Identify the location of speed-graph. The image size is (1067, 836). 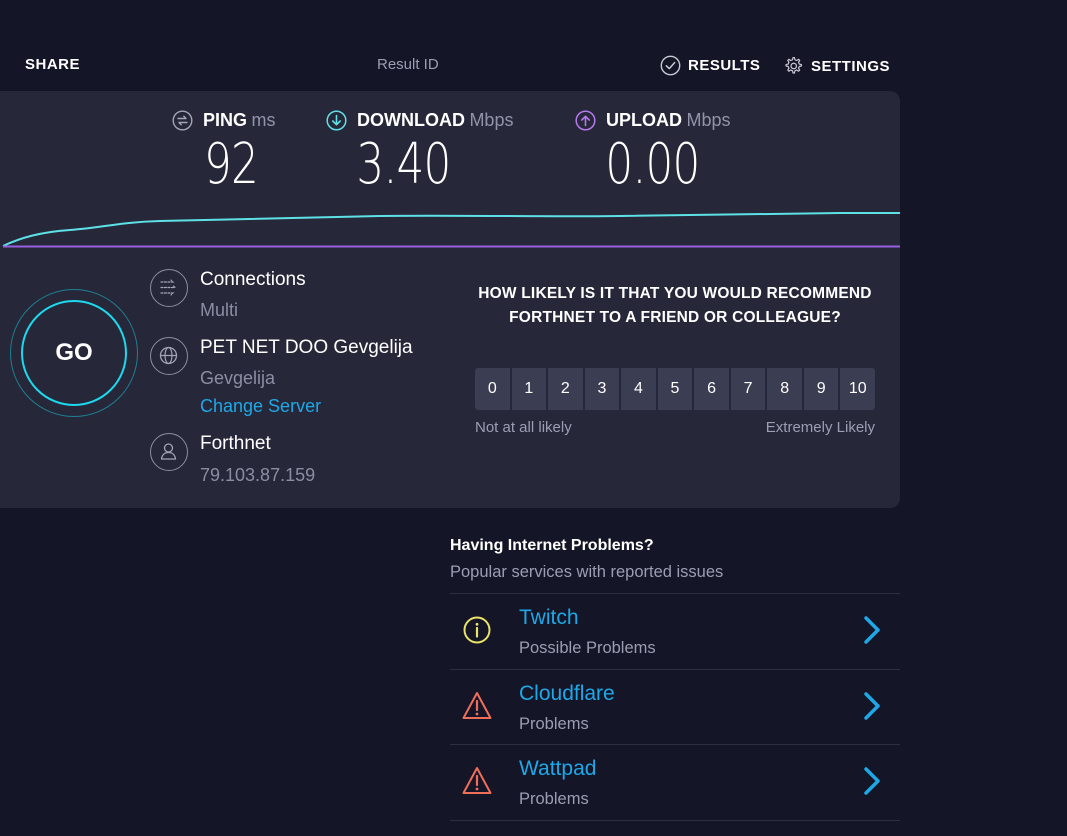
(451, 230).